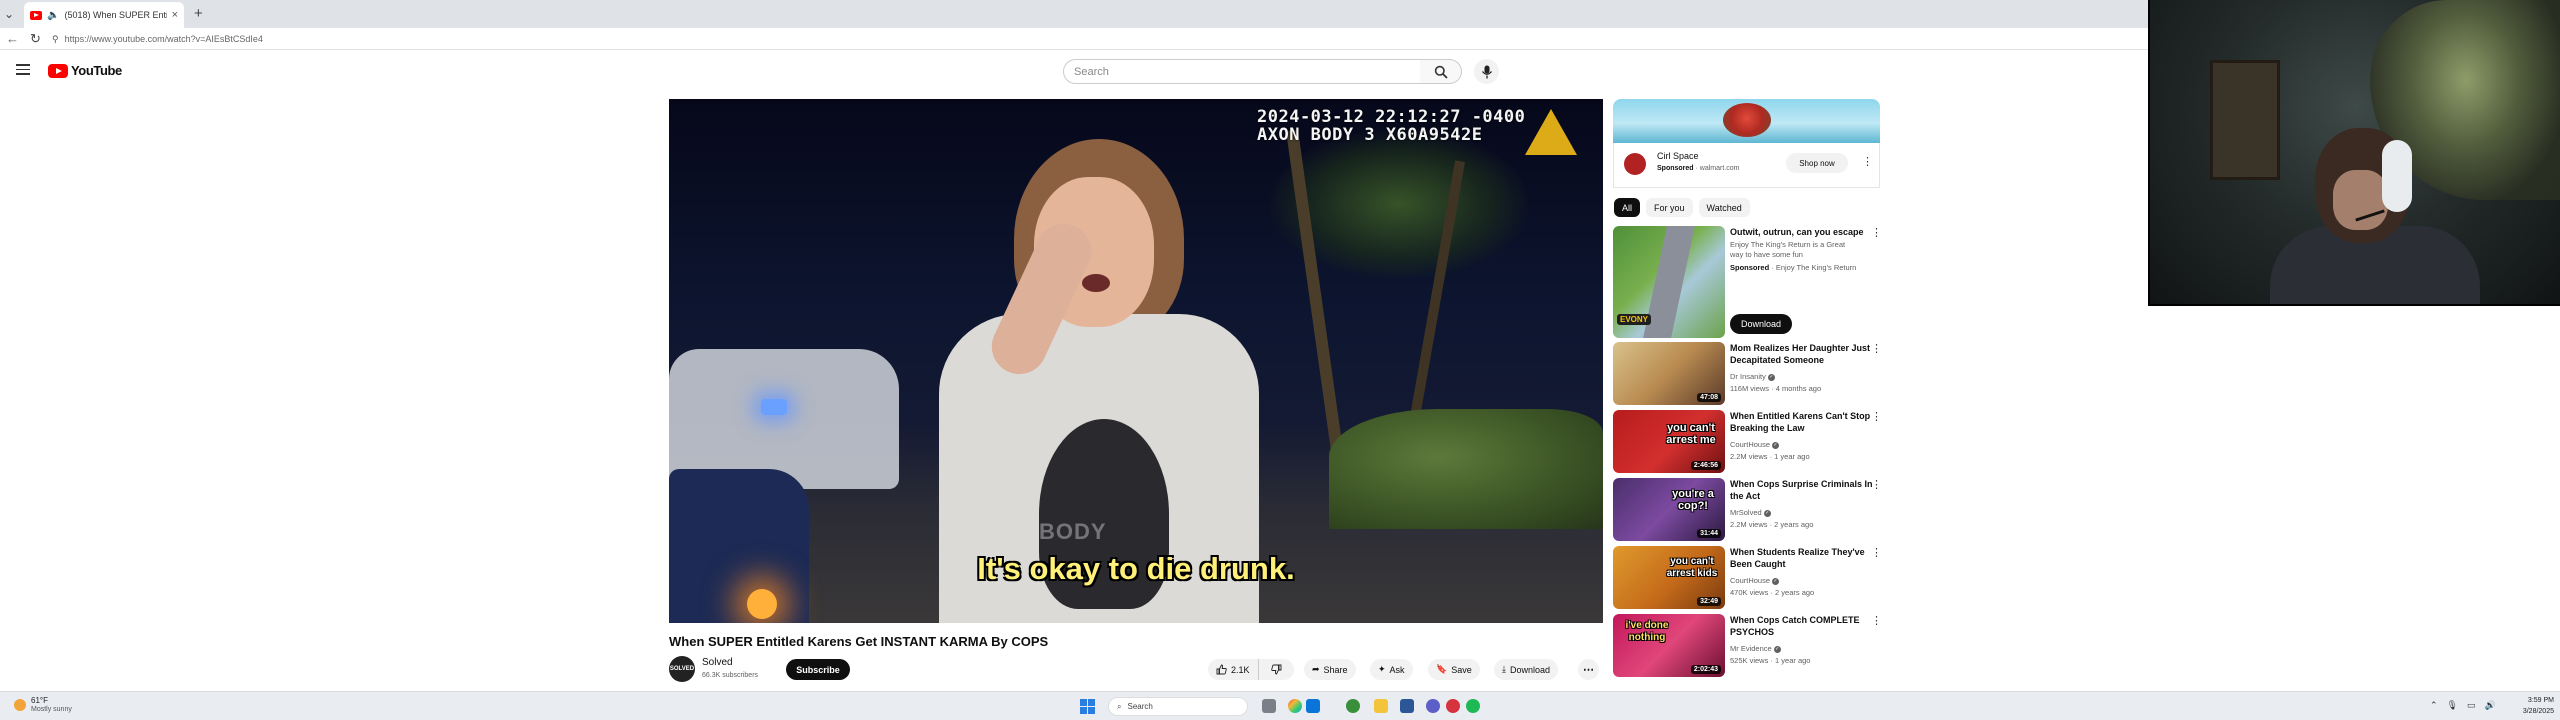 The image size is (2560, 720). I want to click on shop-now-button: Shop now, so click(1817, 163).